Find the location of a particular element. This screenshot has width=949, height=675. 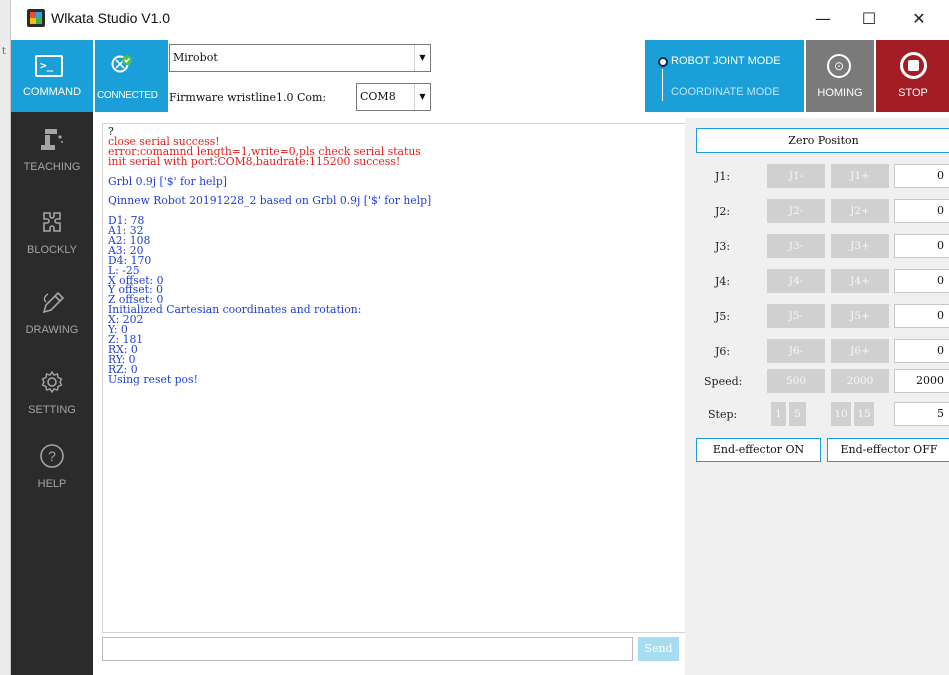

joint-3-label: J3: is located at coordinates (723, 246).